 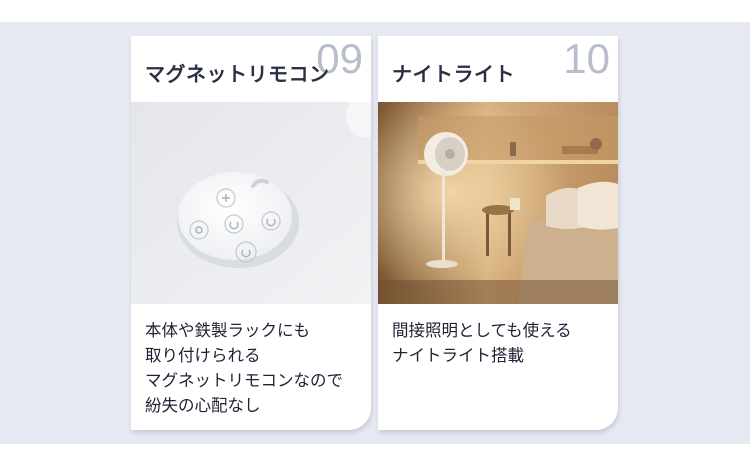 What do you see at coordinates (498, 203) in the screenshot?
I see `night-light-bedroom-photo` at bounding box center [498, 203].